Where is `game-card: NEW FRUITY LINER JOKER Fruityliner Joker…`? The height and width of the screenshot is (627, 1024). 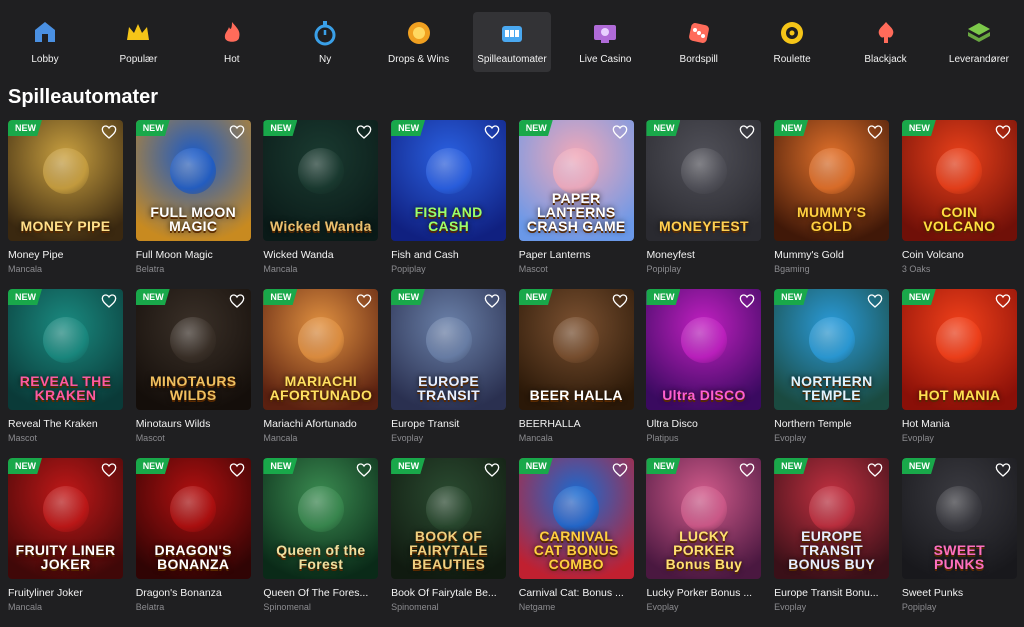 game-card: NEW FRUITY LINER JOKER Fruityliner Joker… is located at coordinates (65, 542).